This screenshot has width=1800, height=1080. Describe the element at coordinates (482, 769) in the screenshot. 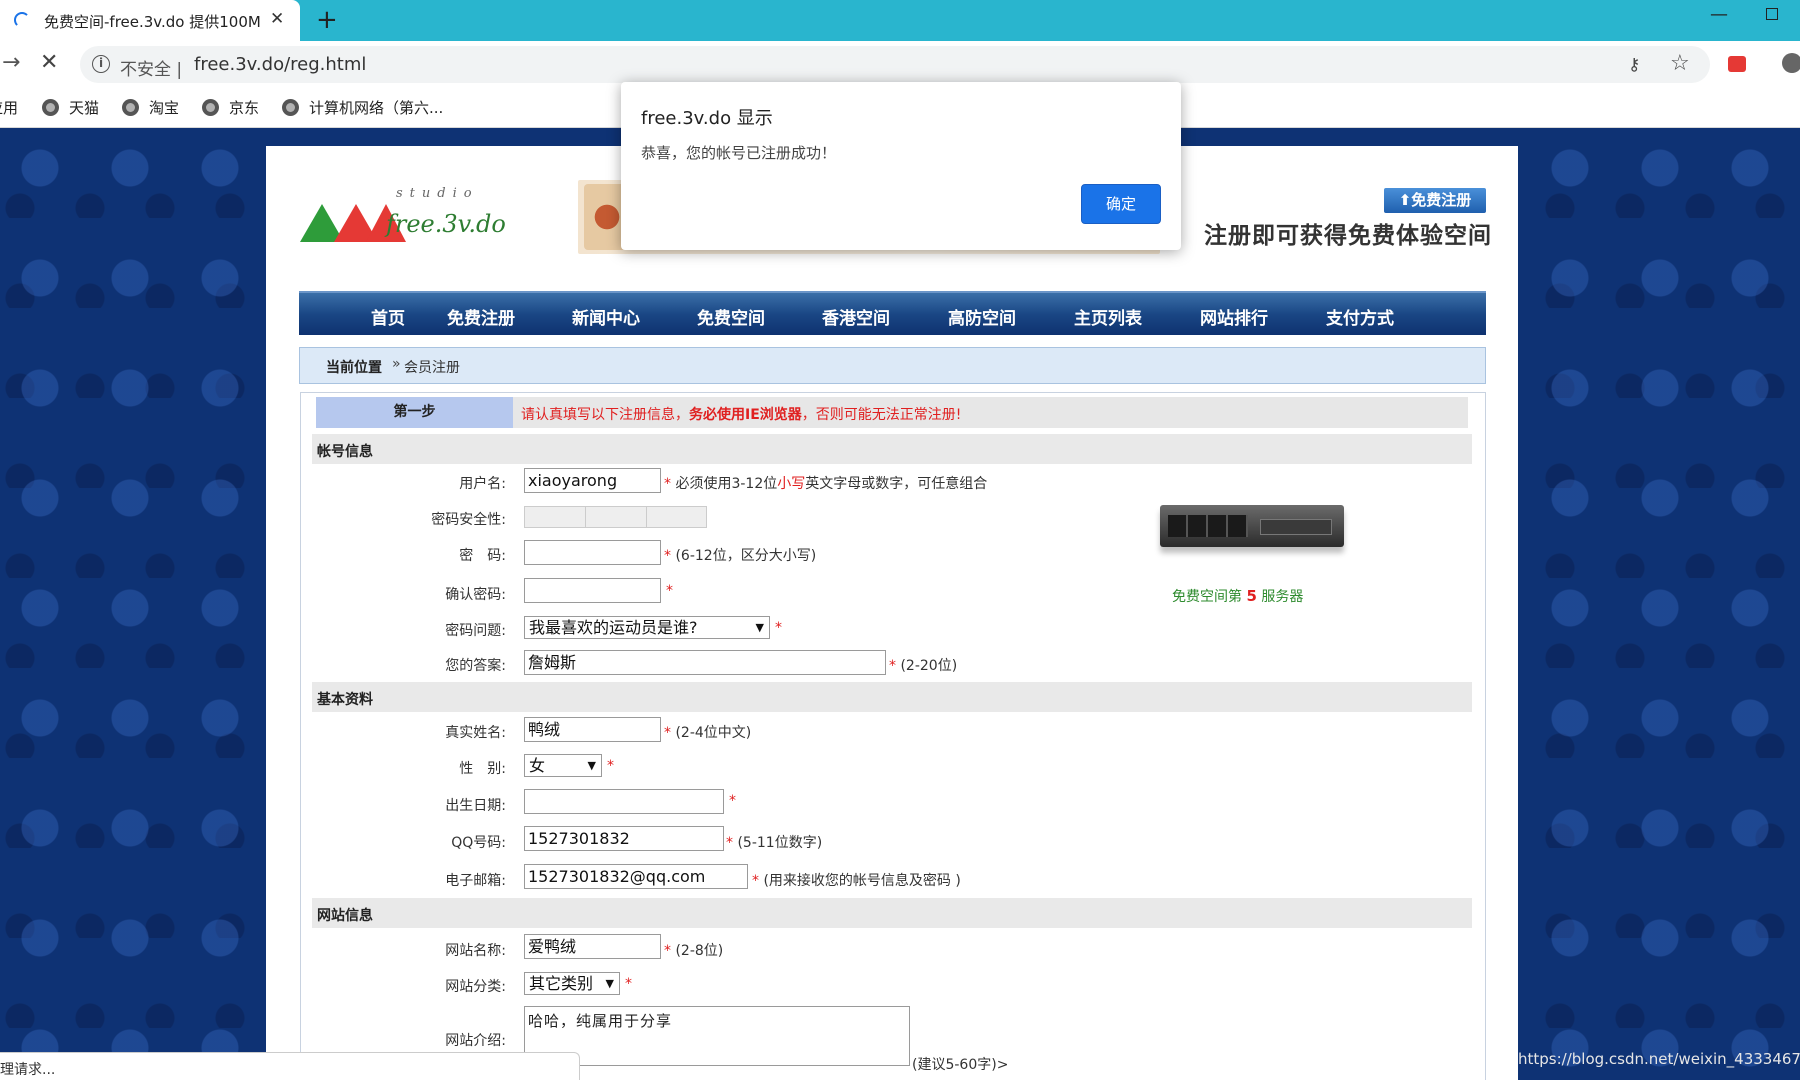

I see `gender-label: 性 别:` at that location.